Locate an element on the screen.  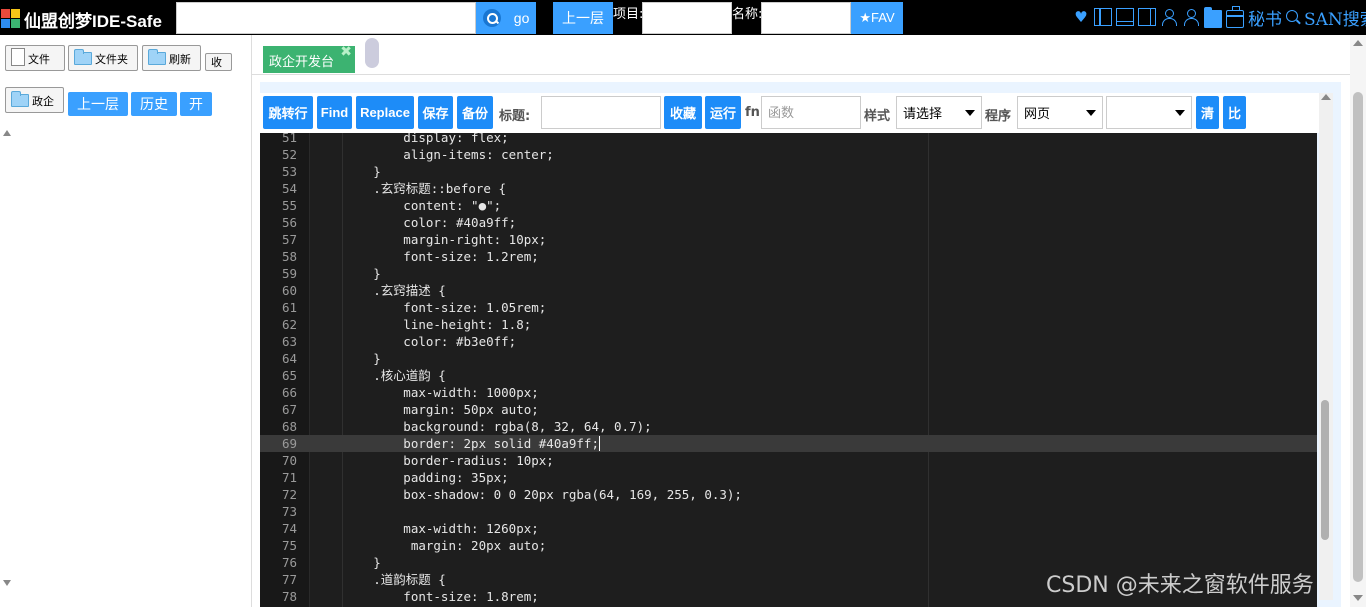
code-line: 67 margin: 50px auto; is located at coordinates (788, 409).